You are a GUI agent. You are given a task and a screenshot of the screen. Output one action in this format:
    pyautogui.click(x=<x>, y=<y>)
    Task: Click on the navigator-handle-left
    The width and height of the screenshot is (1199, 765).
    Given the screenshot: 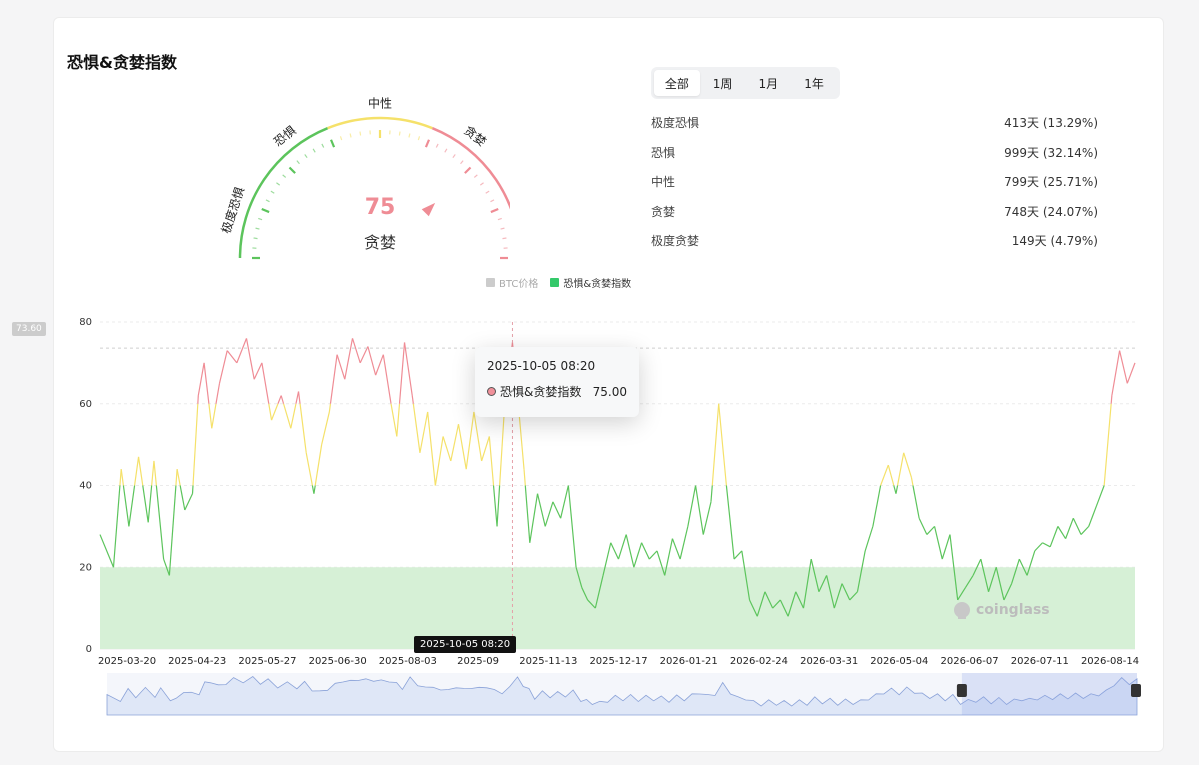 What is the action you would take?
    pyautogui.click(x=961, y=690)
    